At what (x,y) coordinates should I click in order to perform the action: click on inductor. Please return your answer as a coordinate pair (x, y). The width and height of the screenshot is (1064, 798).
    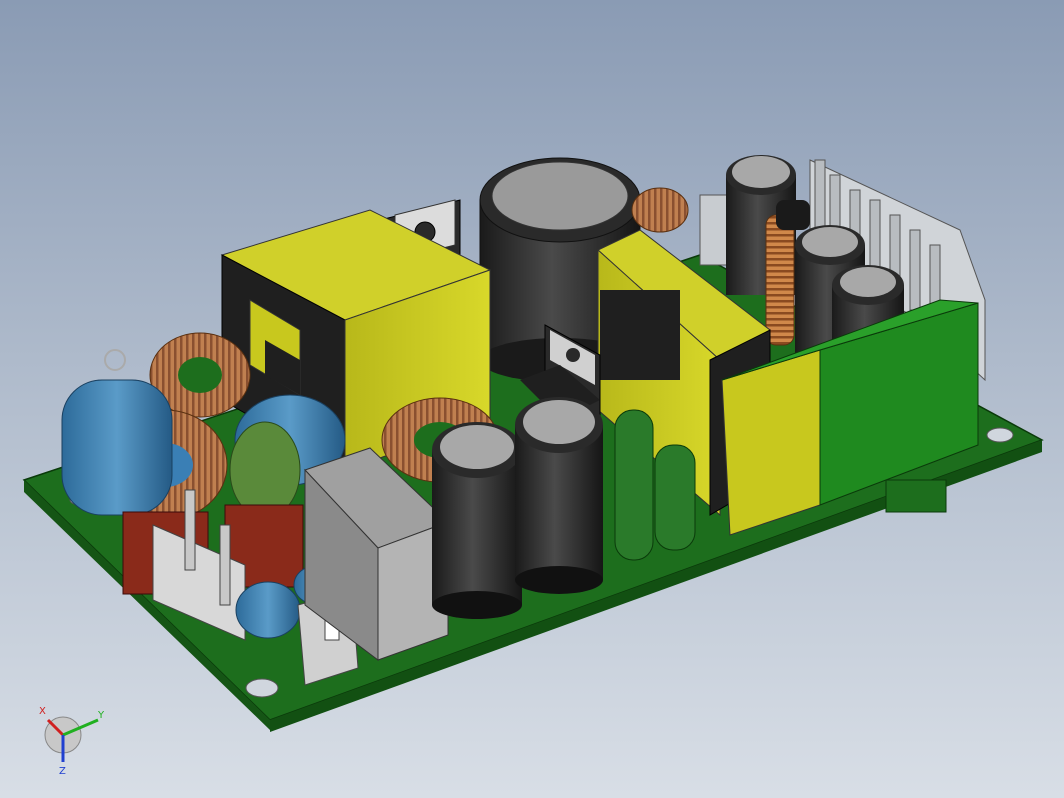
    Looking at the image, I should click on (660, 210).